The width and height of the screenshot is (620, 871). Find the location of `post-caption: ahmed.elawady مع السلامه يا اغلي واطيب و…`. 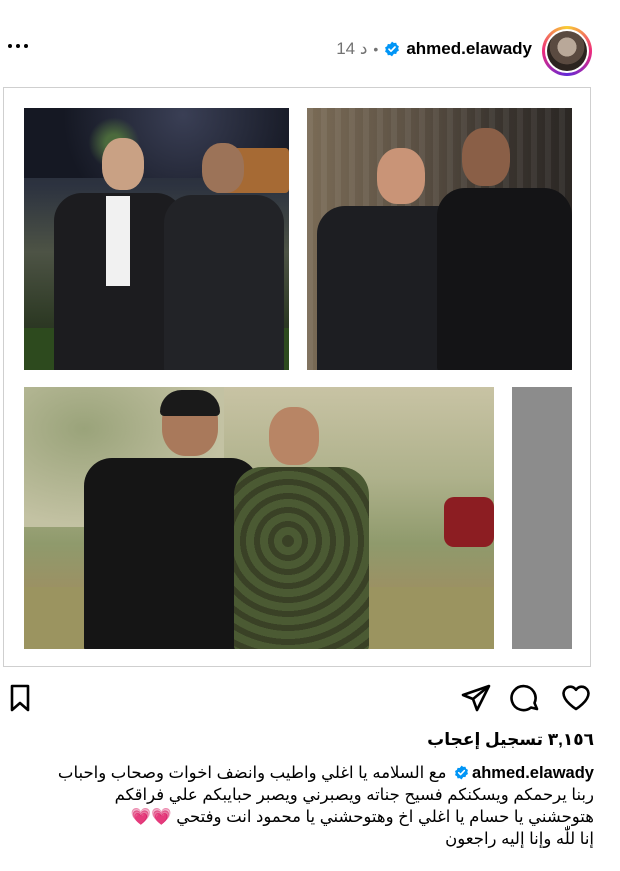

post-caption: ahmed.elawady مع السلامه يا اغلي واطيب و… is located at coordinates (309, 806).